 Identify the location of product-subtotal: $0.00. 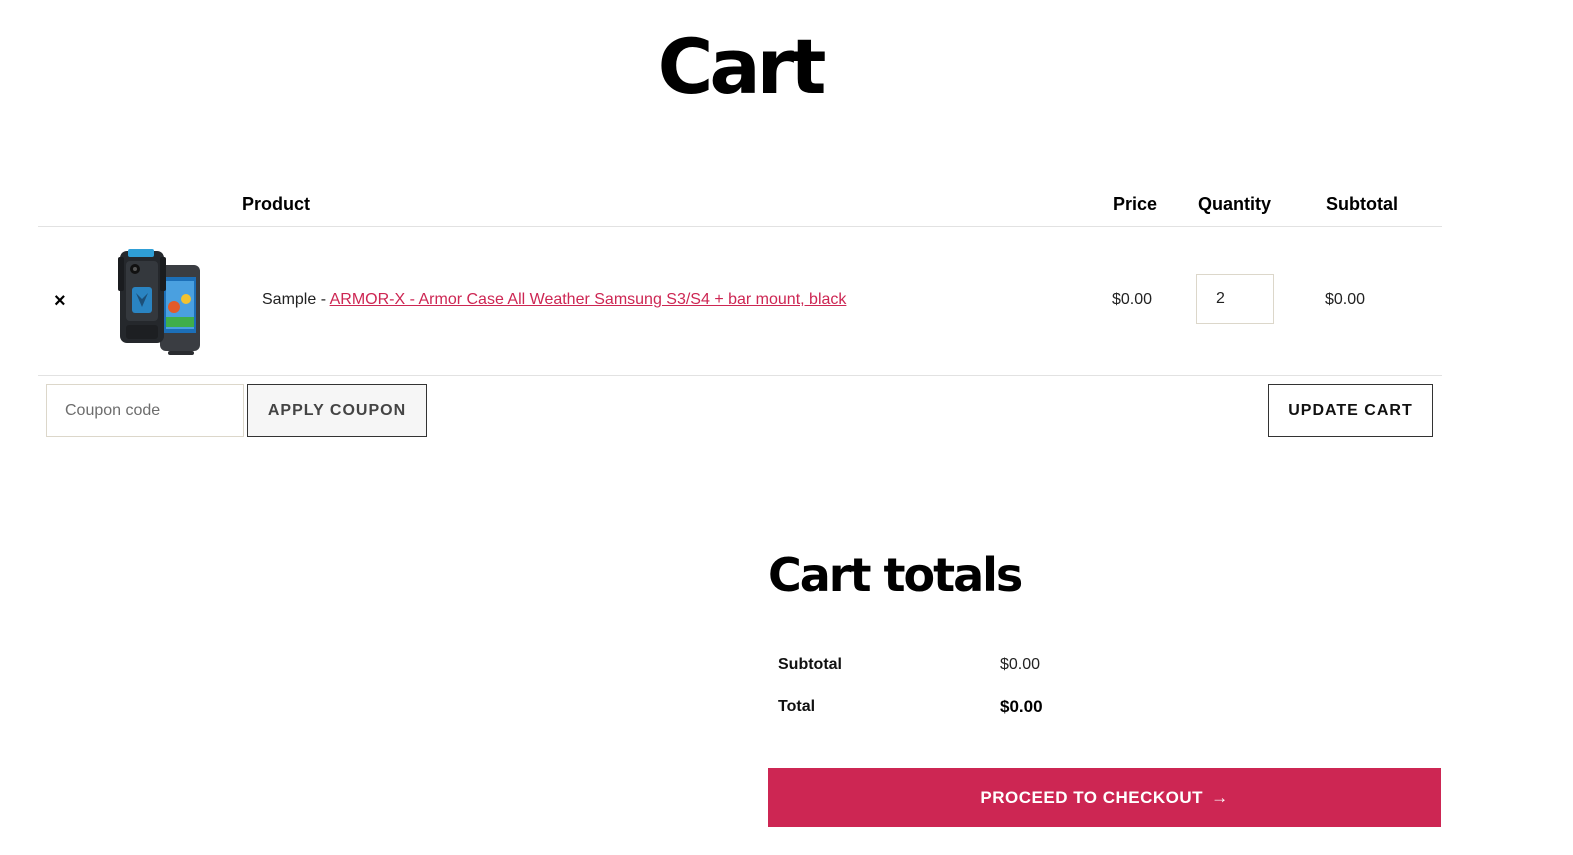
(1345, 299).